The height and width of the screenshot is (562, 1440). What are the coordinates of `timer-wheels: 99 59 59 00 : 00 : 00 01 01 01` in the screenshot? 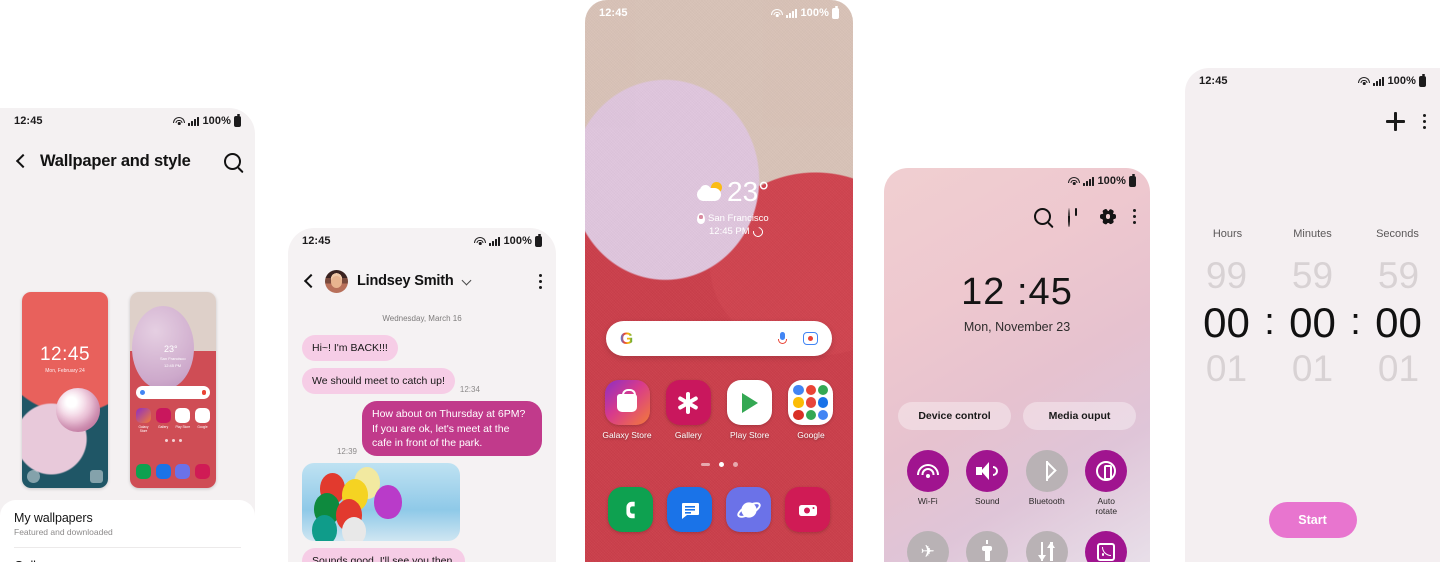 It's located at (1312, 322).